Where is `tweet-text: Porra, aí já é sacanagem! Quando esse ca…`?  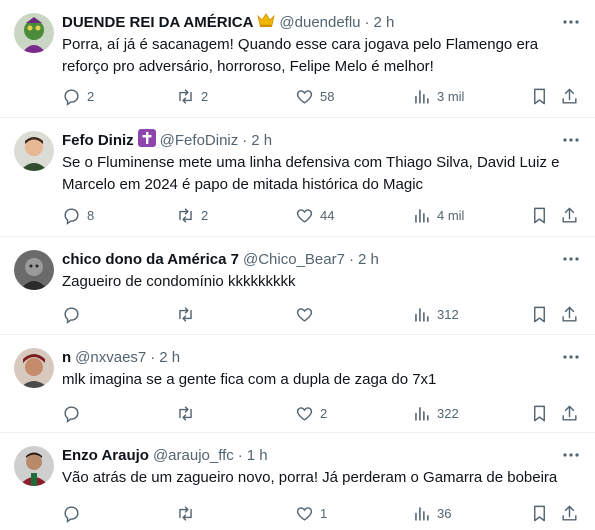
tweet-text: Porra, aí já é sacanagem! Quando esse ca… is located at coordinates (300, 55).